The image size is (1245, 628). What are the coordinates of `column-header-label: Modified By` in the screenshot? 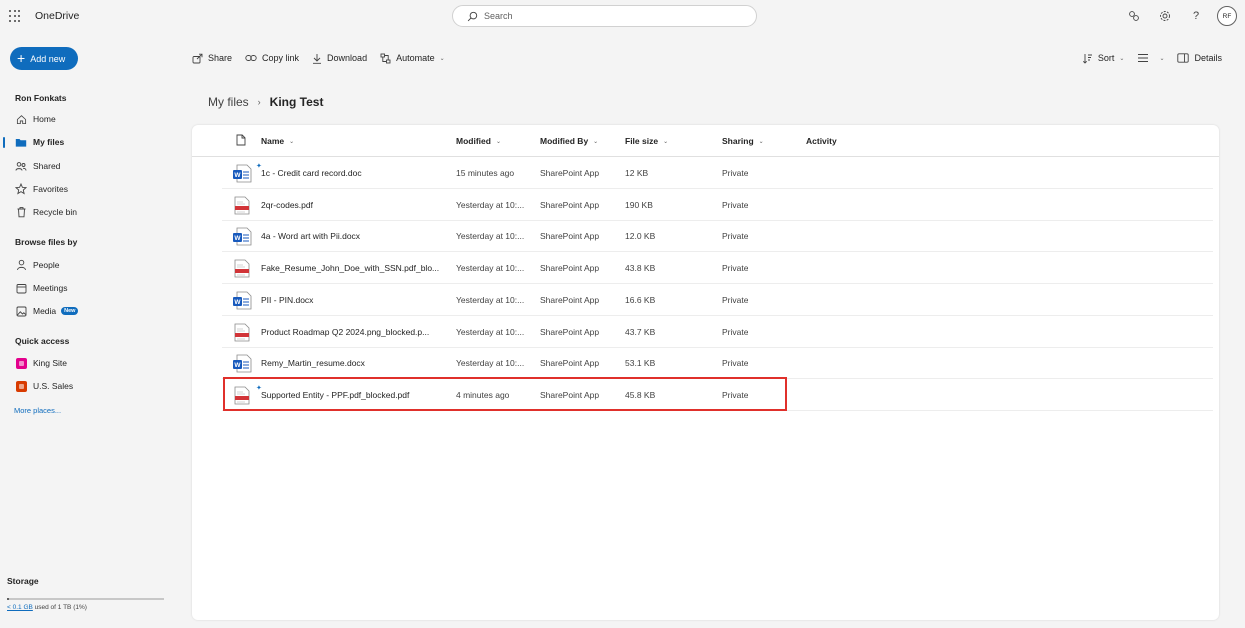 It's located at (564, 141).